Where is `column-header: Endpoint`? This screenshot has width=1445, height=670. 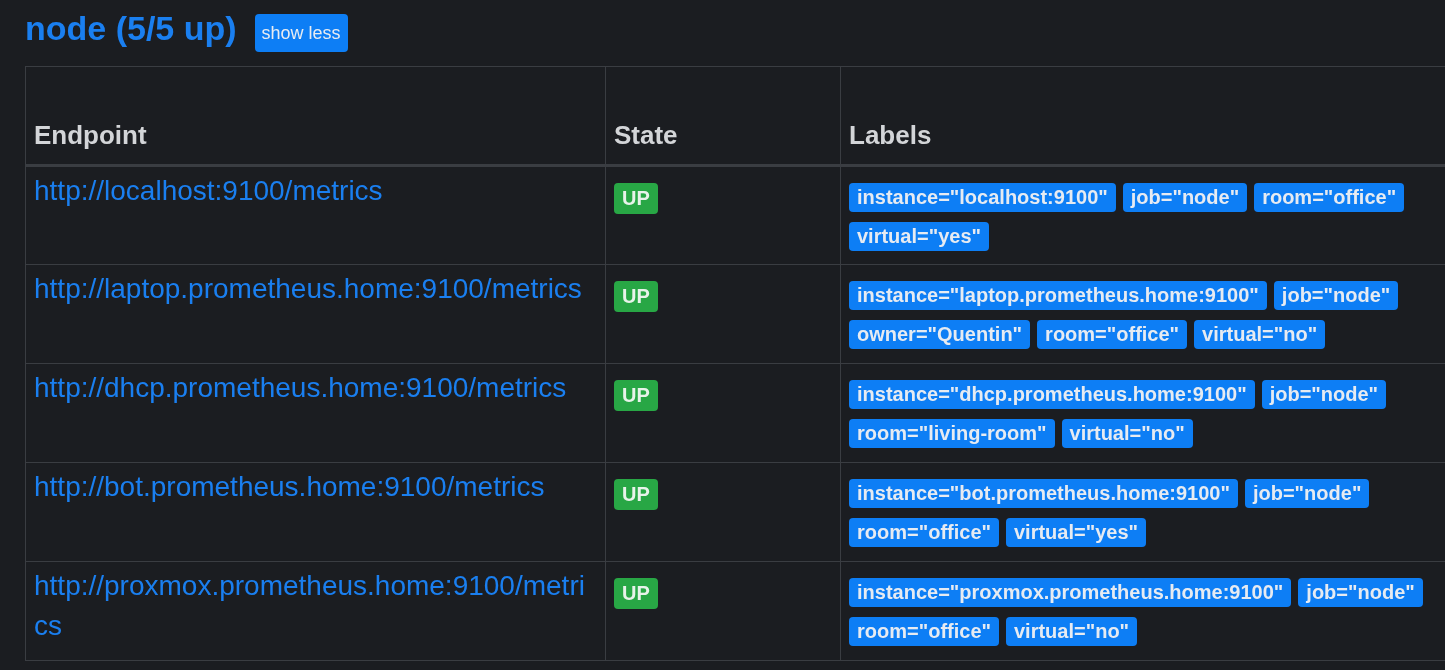
column-header: Endpoint is located at coordinates (315, 116).